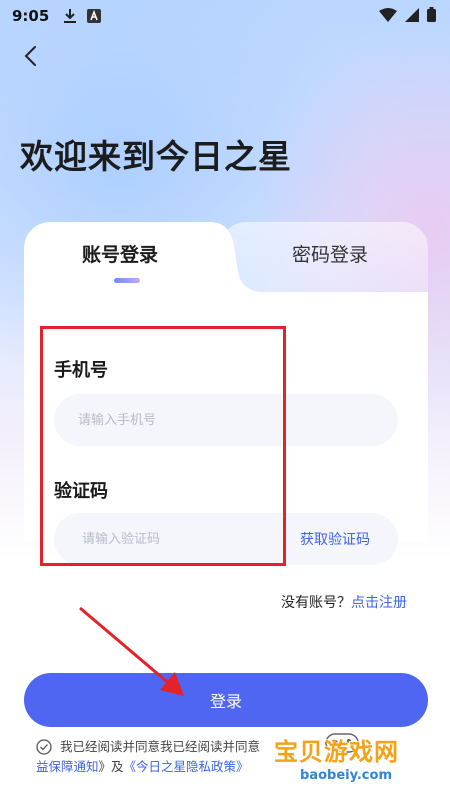 The width and height of the screenshot is (450, 800). Describe the element at coordinates (186, 766) in the screenshot. I see `privacy-policy-link: 《今日之星隐私政策》` at that location.